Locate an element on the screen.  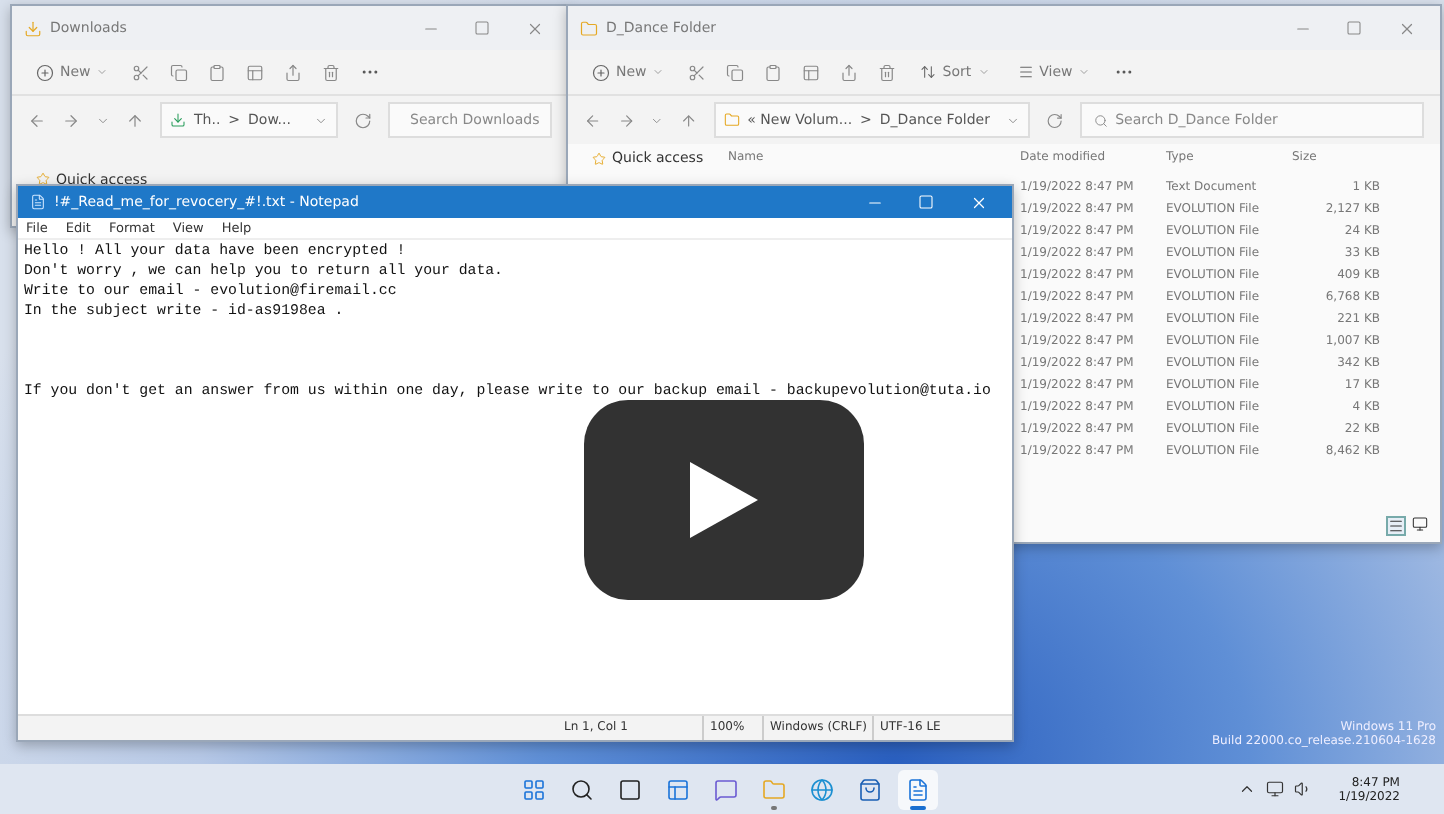
sort-icon is located at coordinates (928, 72).